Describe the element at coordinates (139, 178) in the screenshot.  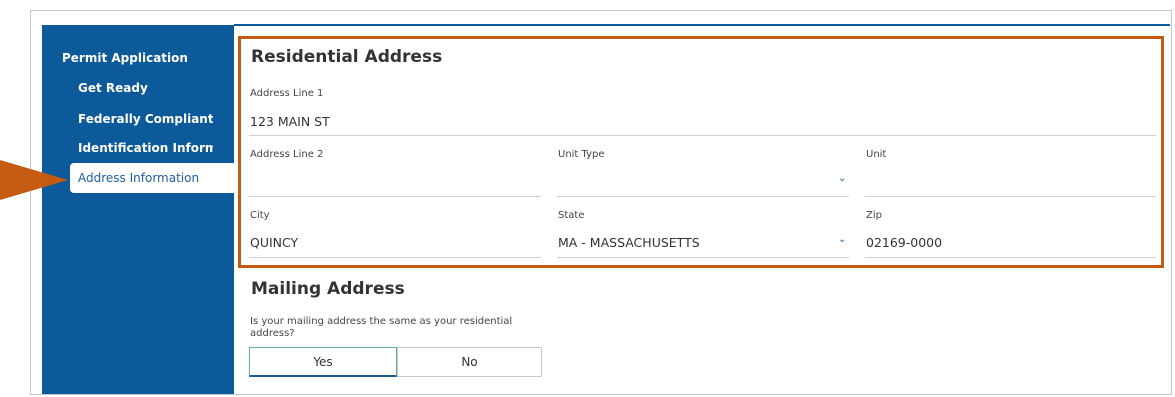
I see `sidebar-item-label: Address Information` at that location.